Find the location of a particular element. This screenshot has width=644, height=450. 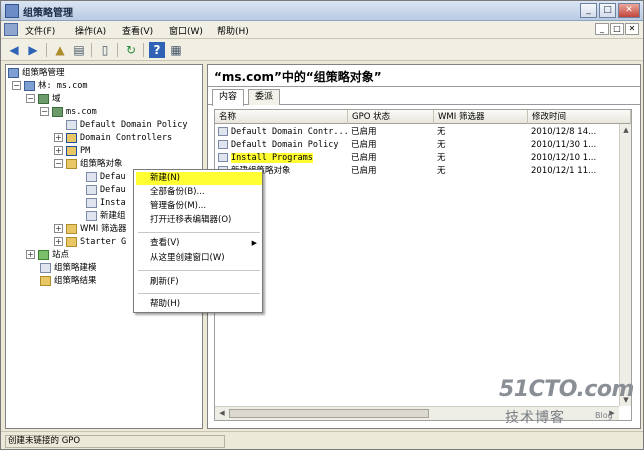

forest-icon is located at coordinates (29, 85).